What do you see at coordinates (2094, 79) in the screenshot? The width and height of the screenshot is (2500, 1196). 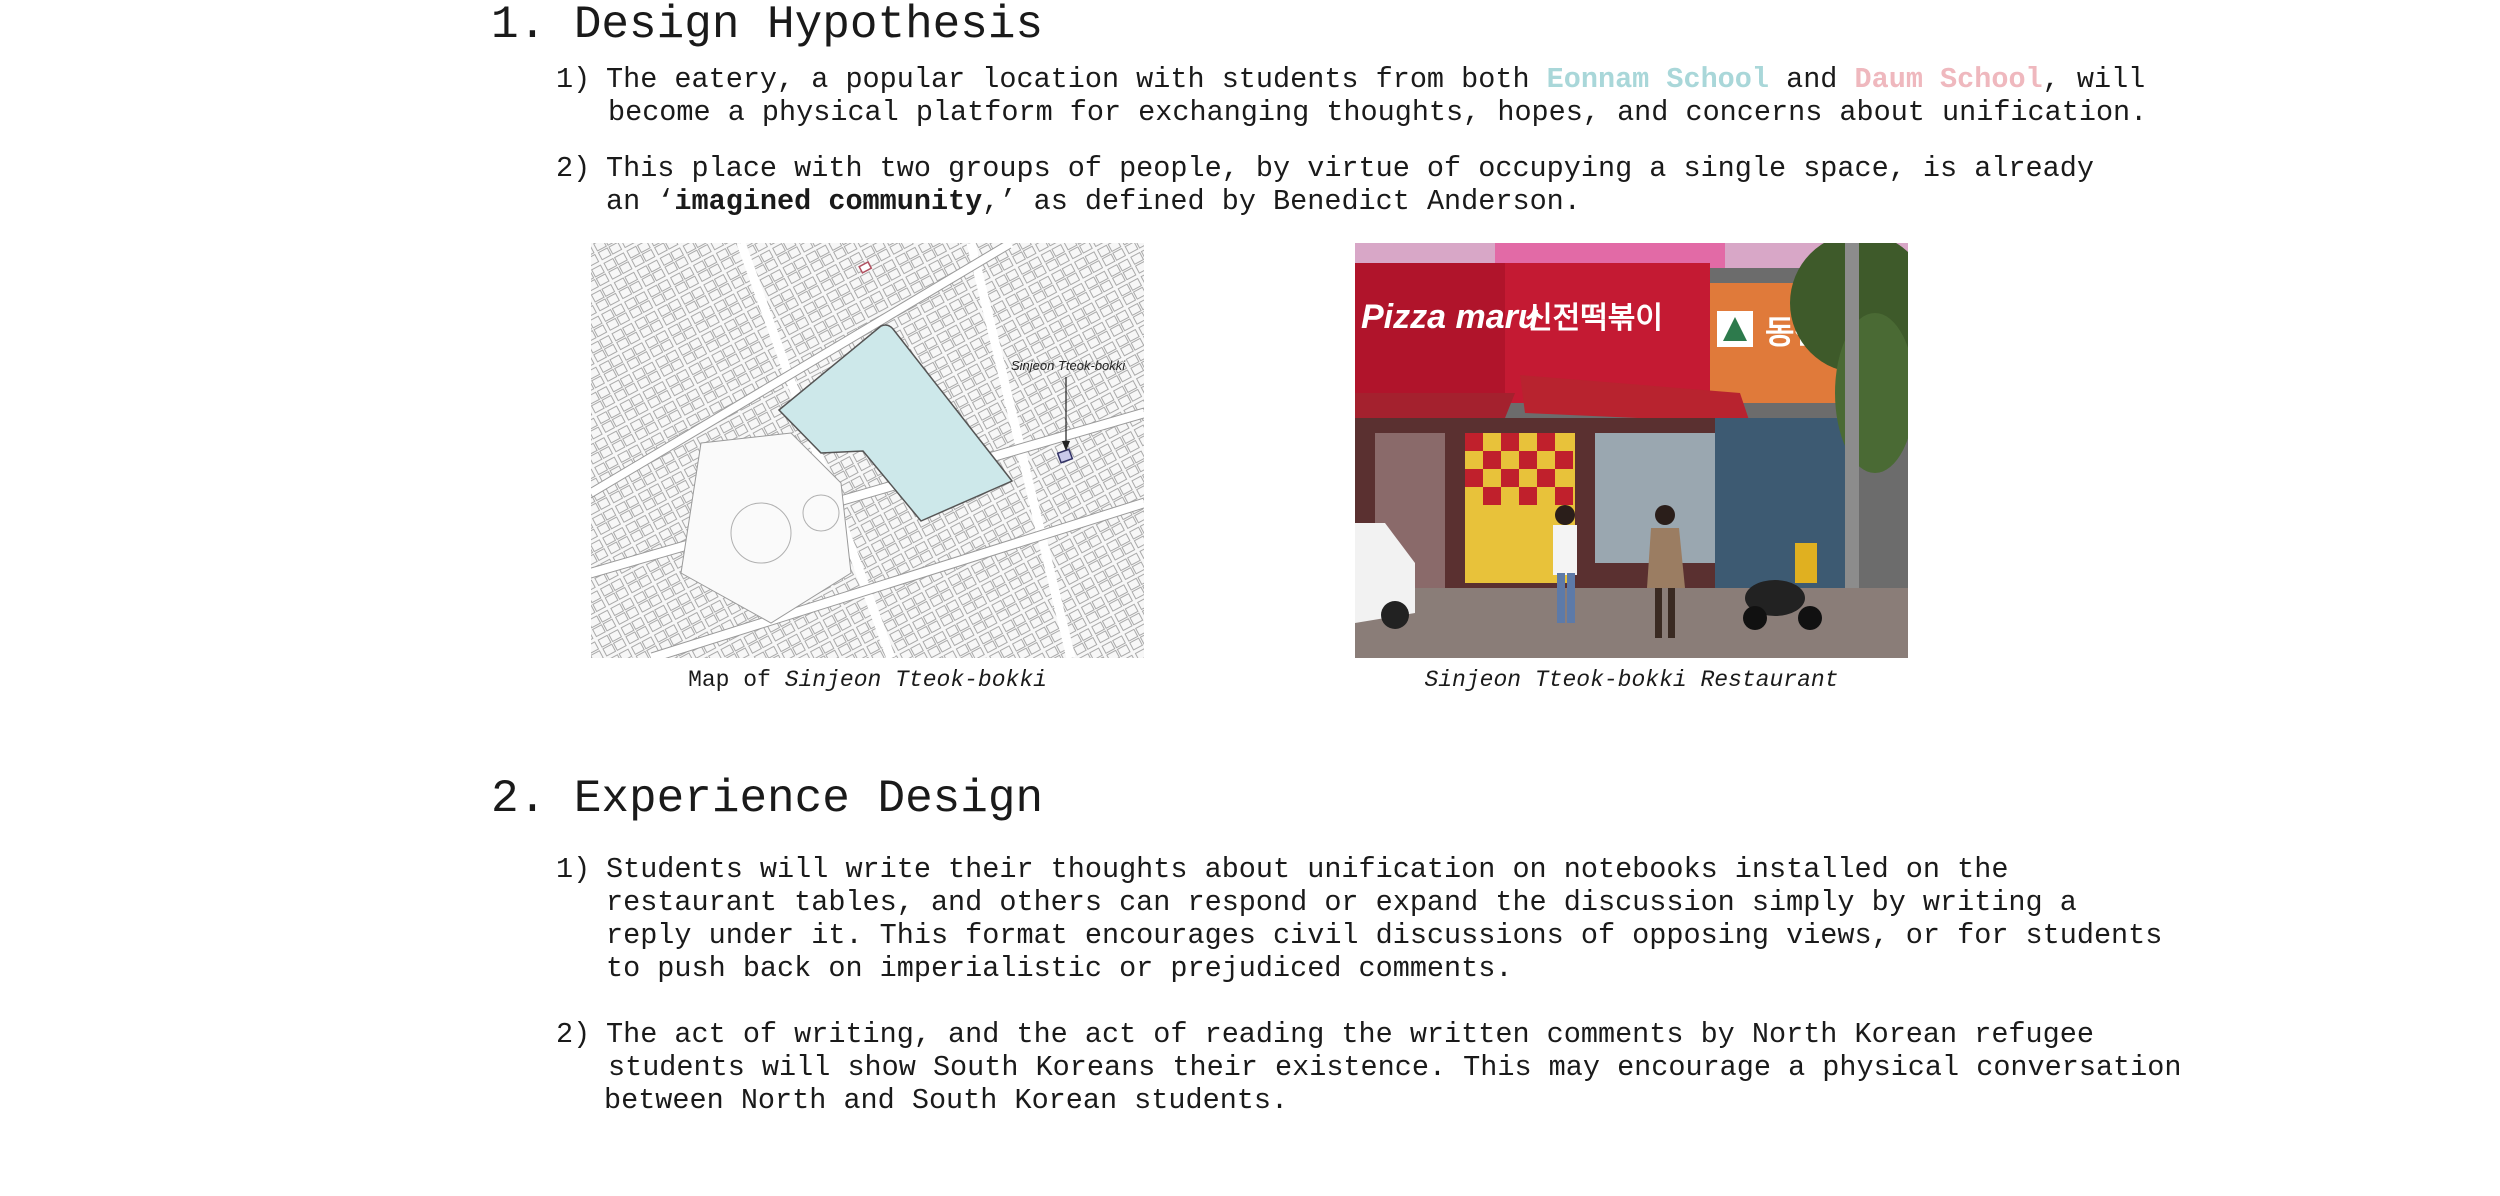 I see `item-text-will: , will` at bounding box center [2094, 79].